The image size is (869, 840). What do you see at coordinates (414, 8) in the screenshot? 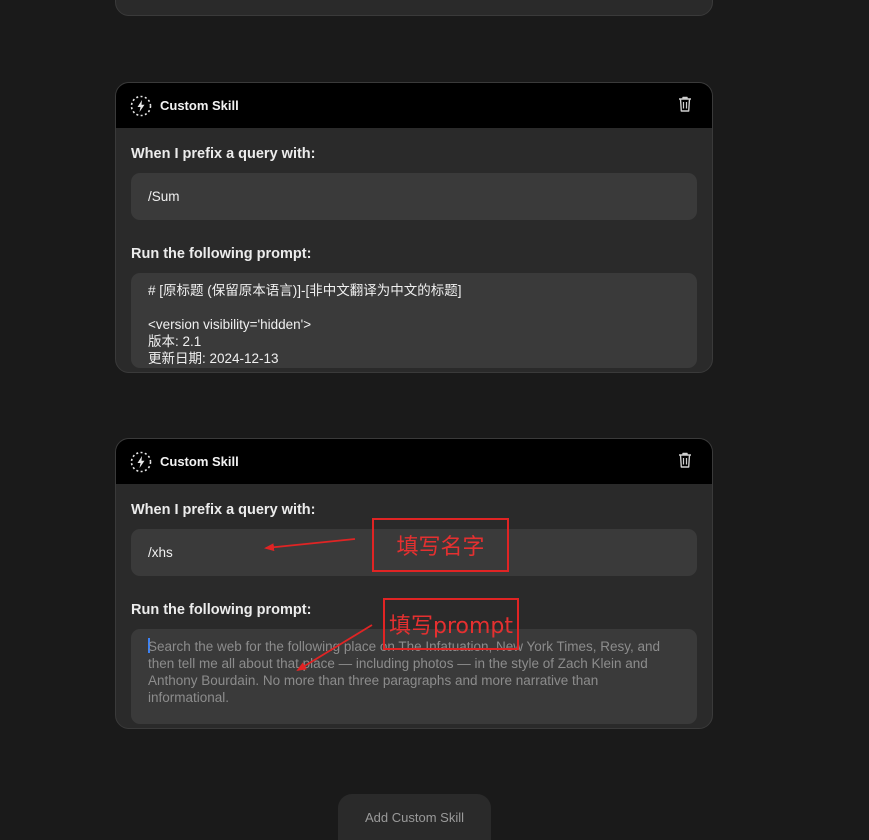
I see `previous-skill-card` at bounding box center [414, 8].